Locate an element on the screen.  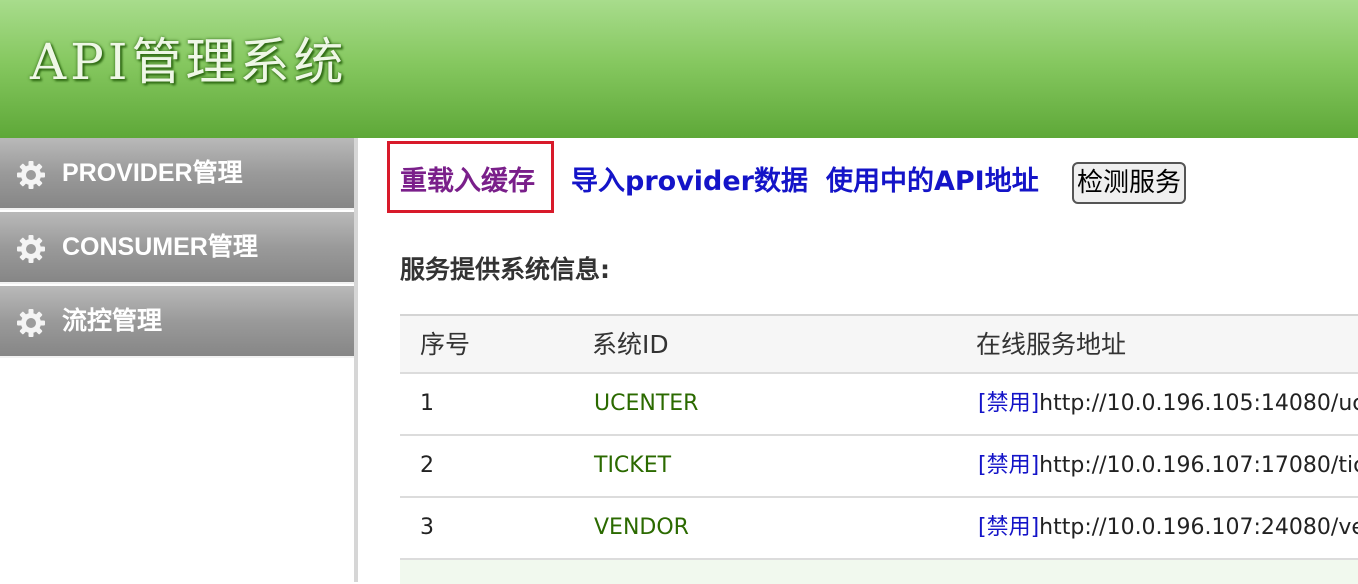
check-service-button: 检测服务 is located at coordinates (1129, 183).